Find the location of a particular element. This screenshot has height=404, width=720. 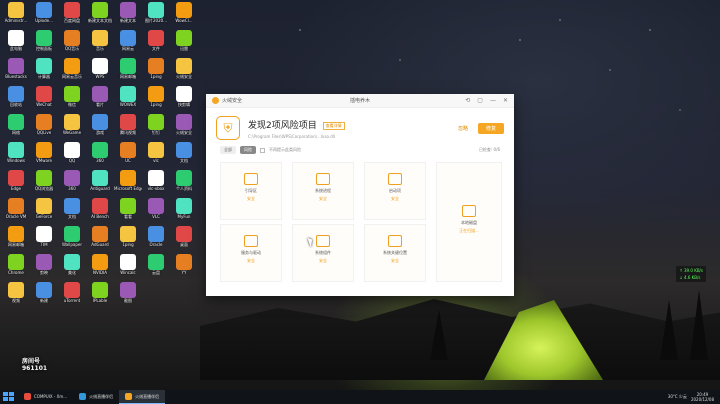

desktop-icon: 新建文本文档 is located at coordinates (100, 12).